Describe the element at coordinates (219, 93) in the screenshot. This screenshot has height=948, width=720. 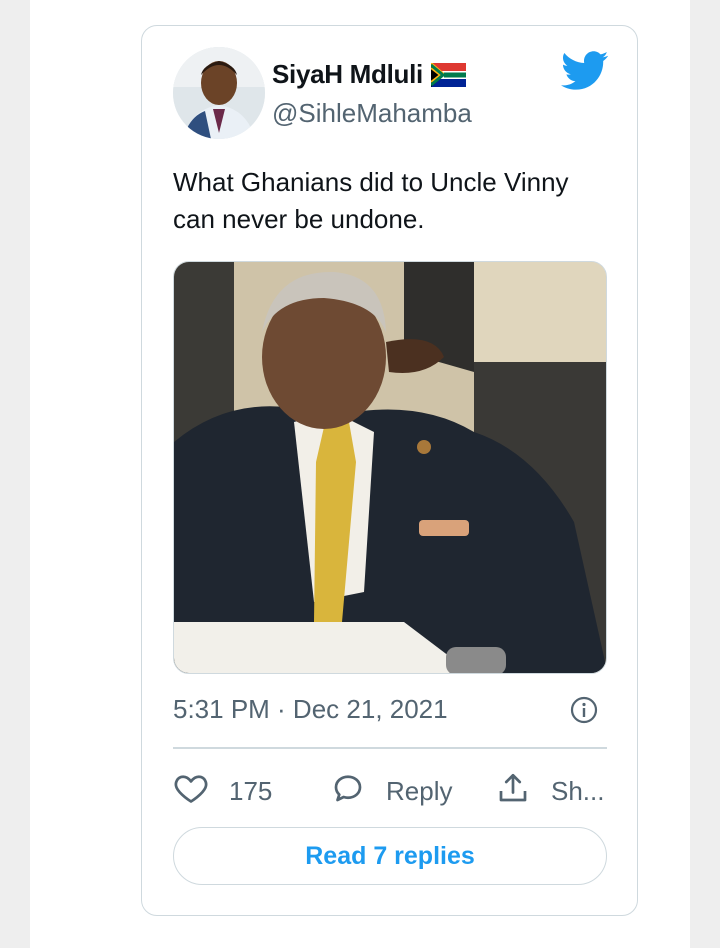
I see `avatar` at that location.